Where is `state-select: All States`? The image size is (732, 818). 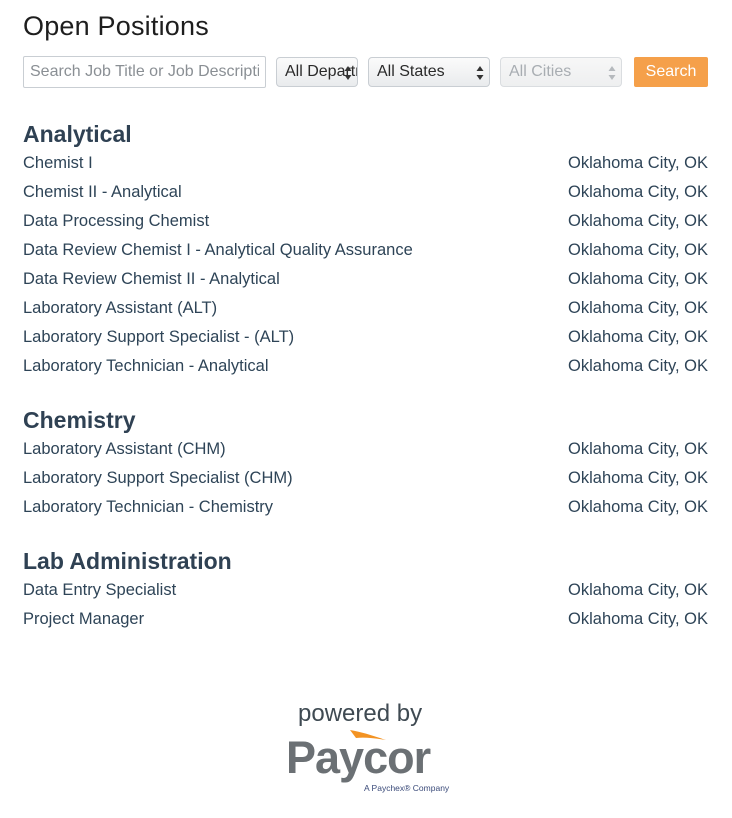
state-select: All States is located at coordinates (429, 72).